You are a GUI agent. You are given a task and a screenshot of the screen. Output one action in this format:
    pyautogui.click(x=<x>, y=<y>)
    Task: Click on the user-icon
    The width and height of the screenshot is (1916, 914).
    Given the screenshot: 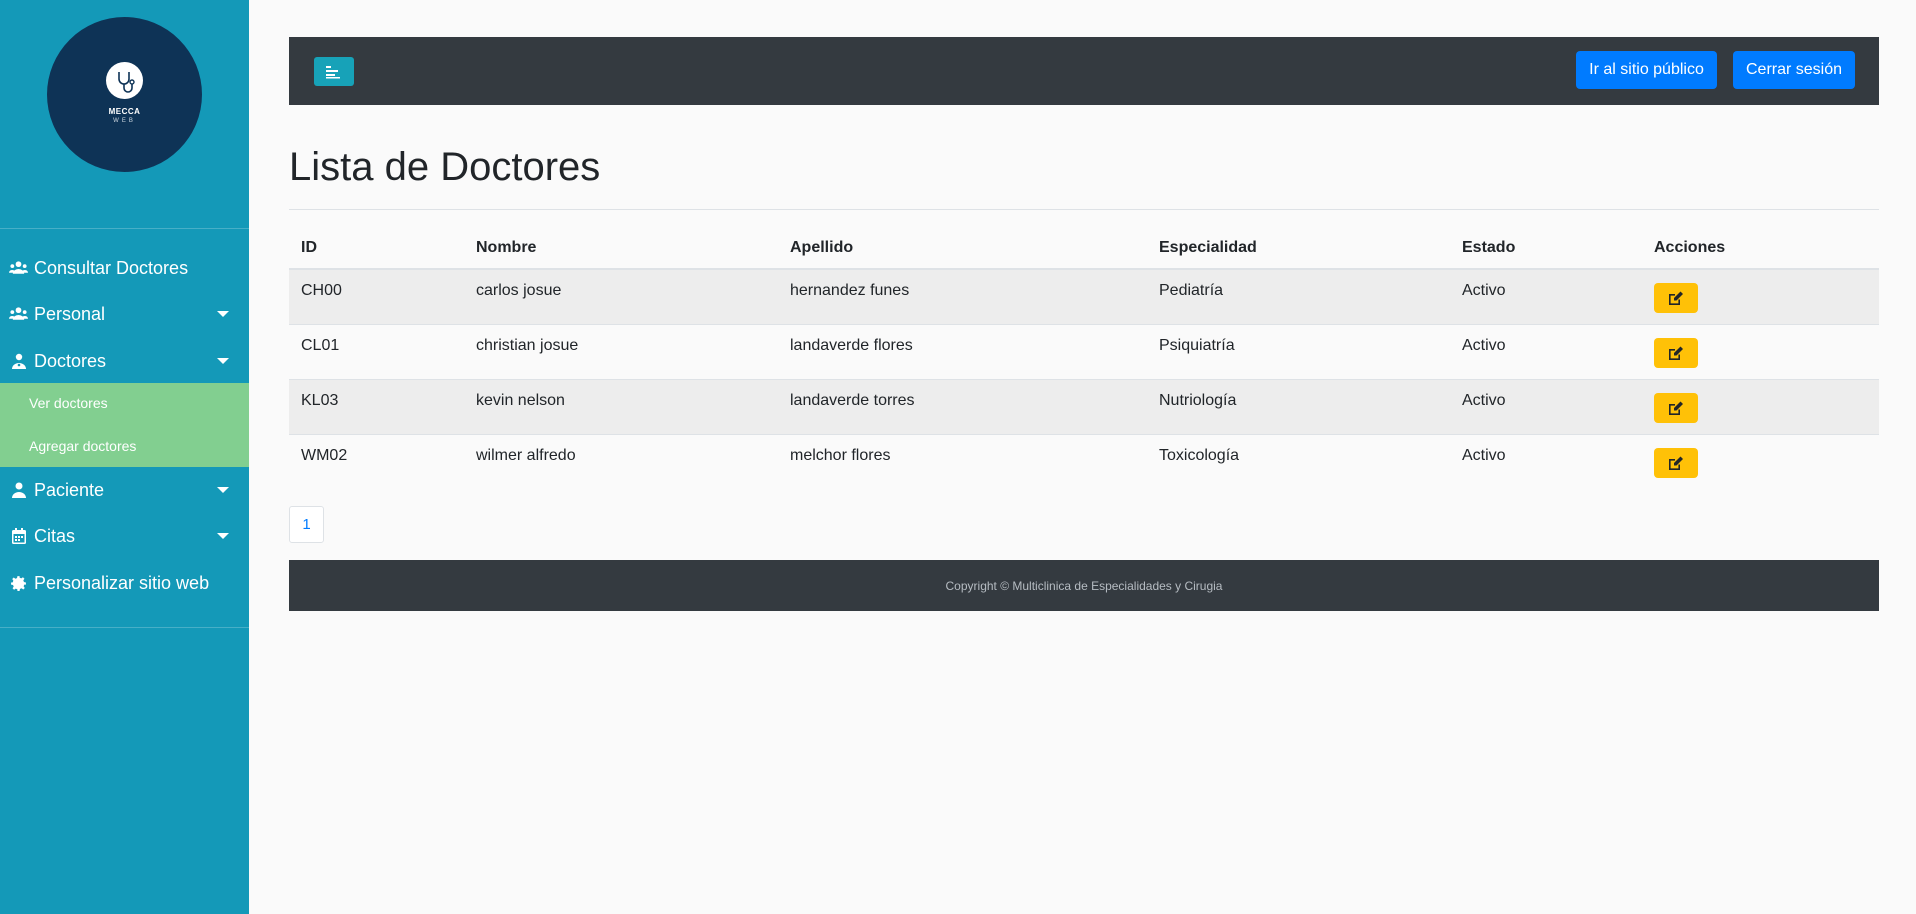 What is the action you would take?
    pyautogui.click(x=18, y=490)
    